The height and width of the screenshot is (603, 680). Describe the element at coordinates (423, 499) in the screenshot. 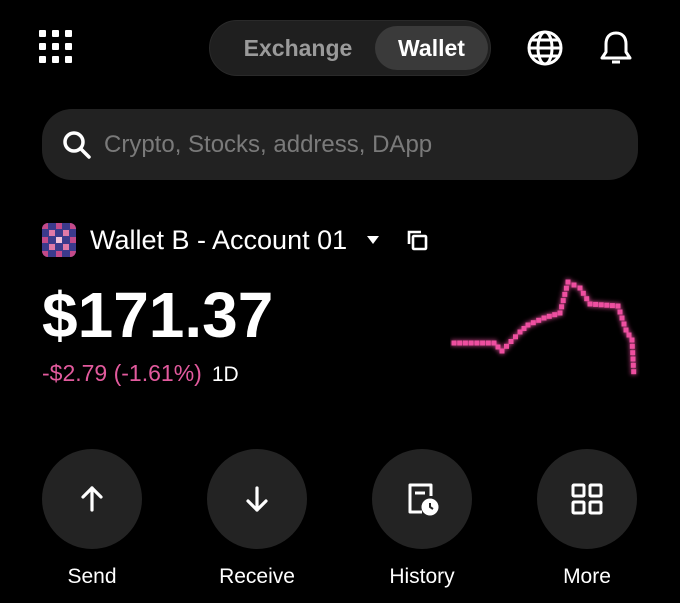

I see `history-icon` at that location.